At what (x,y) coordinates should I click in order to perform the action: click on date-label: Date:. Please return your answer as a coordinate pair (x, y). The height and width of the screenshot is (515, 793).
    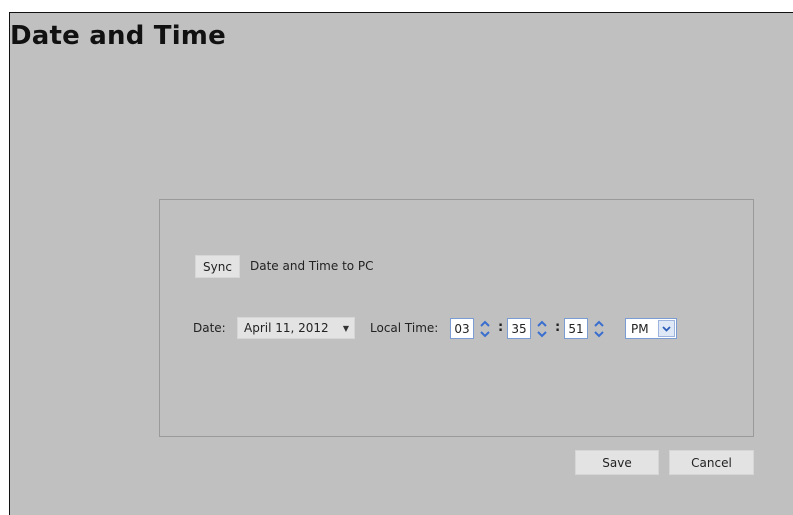
    Looking at the image, I should click on (209, 328).